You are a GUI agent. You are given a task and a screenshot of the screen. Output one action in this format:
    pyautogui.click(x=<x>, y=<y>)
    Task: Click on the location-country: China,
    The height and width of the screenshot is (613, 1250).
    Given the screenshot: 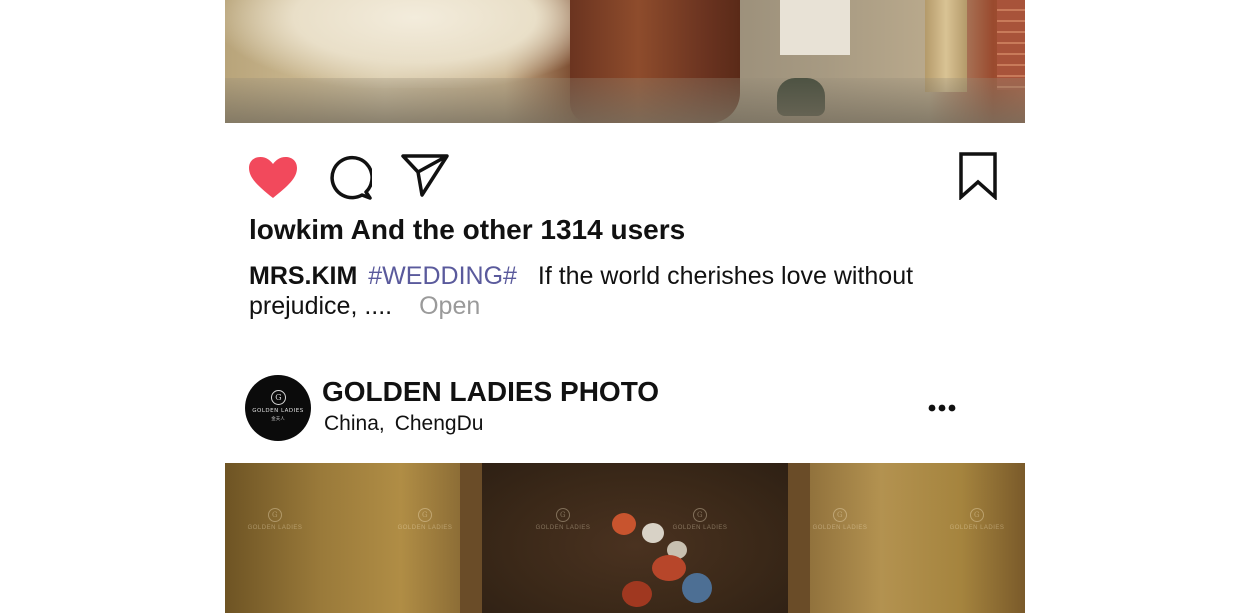 What is the action you would take?
    pyautogui.click(x=354, y=423)
    